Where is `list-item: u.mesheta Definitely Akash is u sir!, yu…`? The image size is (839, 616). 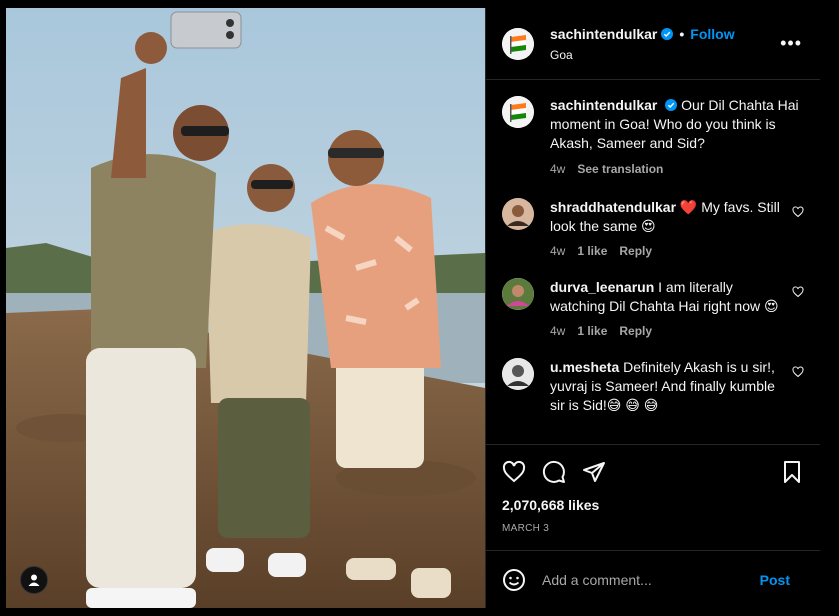
list-item: u.mesheta Definitely Akash is u sir!, yu… is located at coordinates (653, 386).